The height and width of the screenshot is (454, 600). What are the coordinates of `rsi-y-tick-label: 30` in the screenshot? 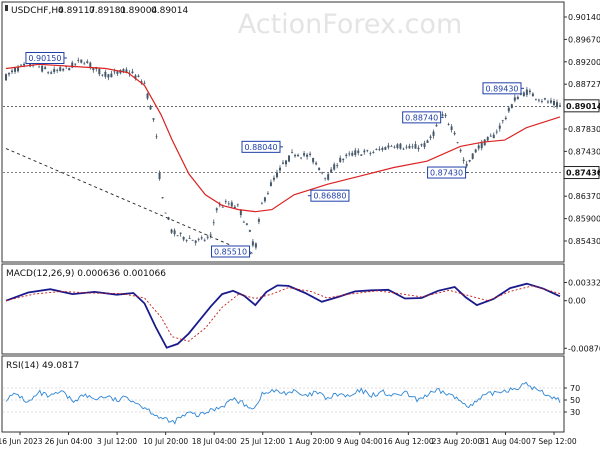 It's located at (575, 412).